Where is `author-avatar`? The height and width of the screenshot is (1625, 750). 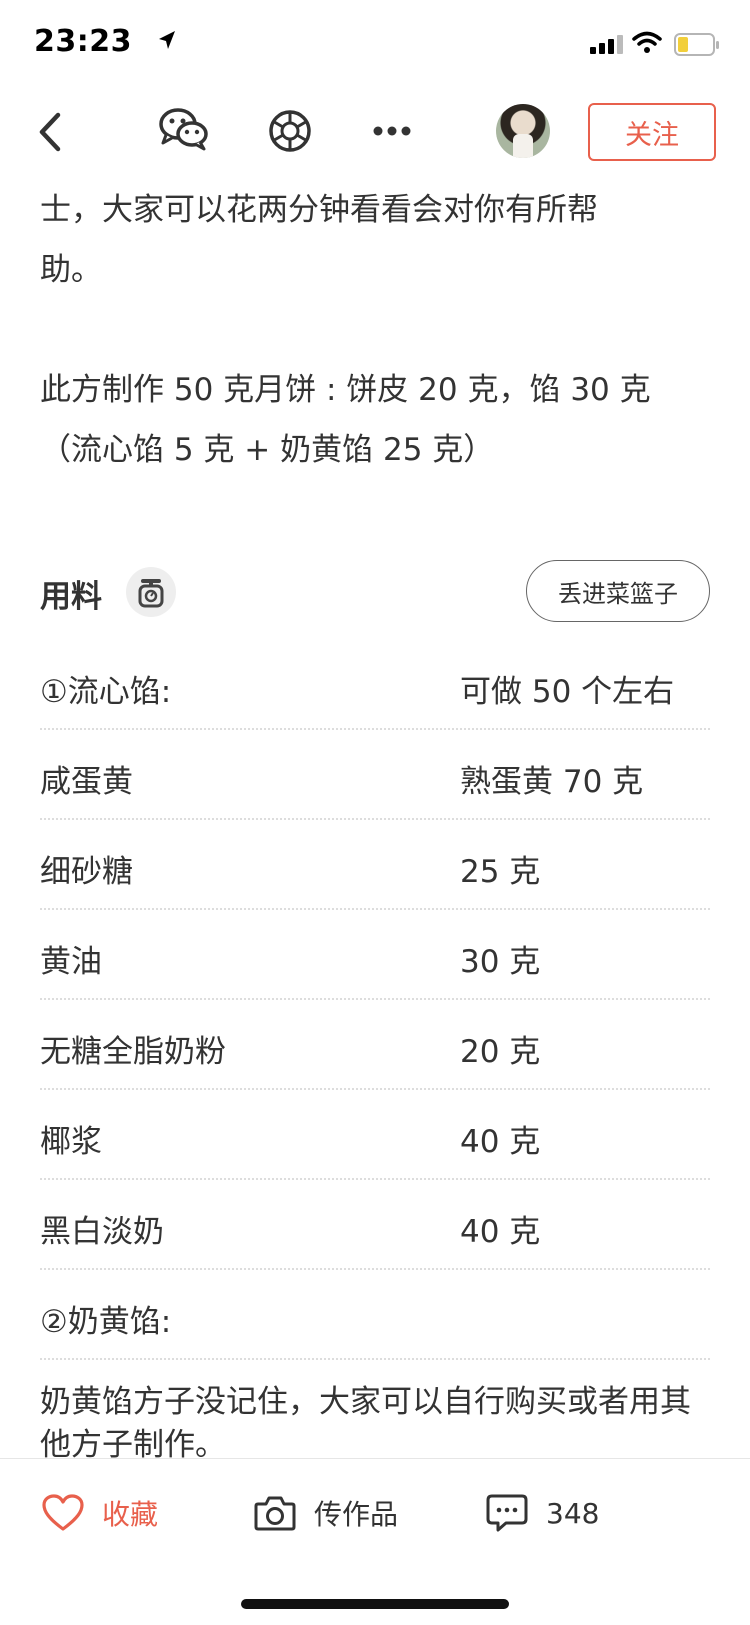 author-avatar is located at coordinates (523, 131).